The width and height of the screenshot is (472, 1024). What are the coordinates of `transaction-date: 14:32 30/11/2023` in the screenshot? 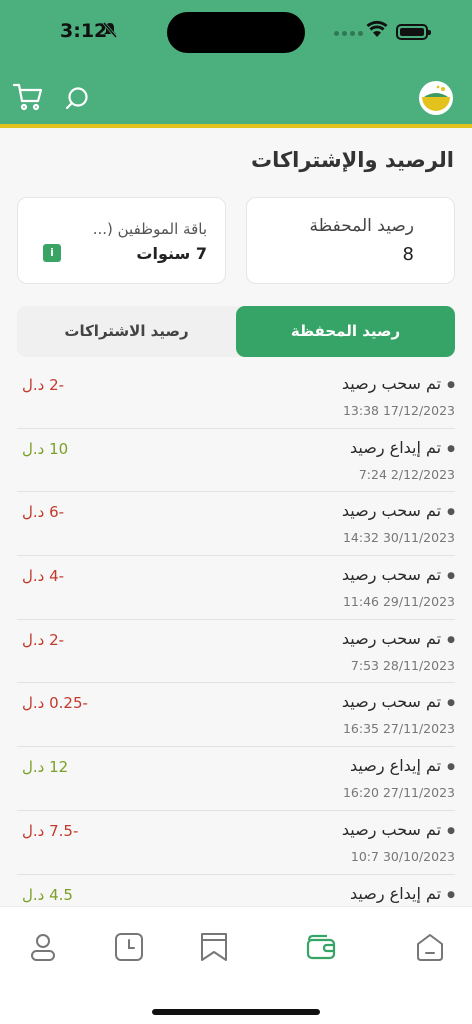 It's located at (398, 538).